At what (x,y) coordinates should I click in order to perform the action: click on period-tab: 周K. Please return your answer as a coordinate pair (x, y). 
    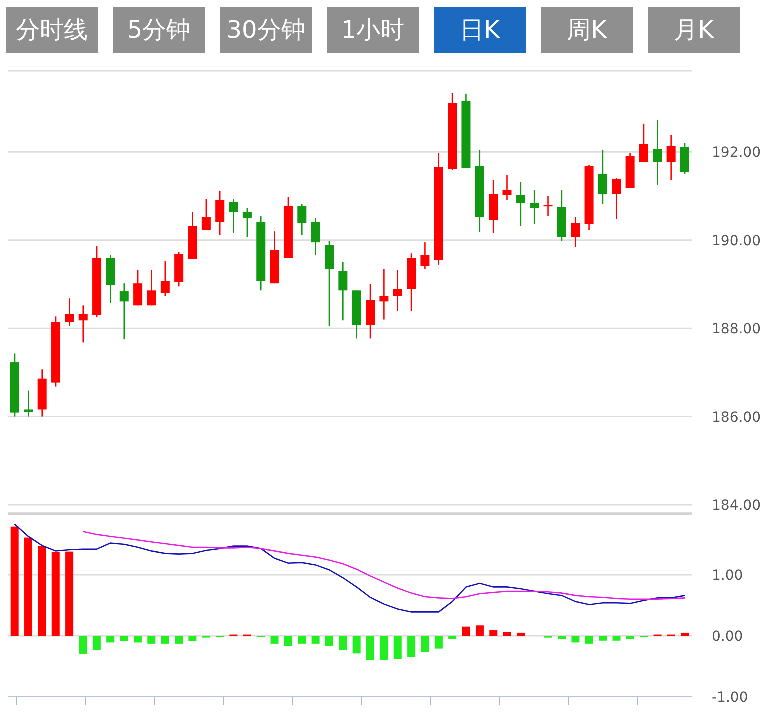
    Looking at the image, I should click on (587, 30).